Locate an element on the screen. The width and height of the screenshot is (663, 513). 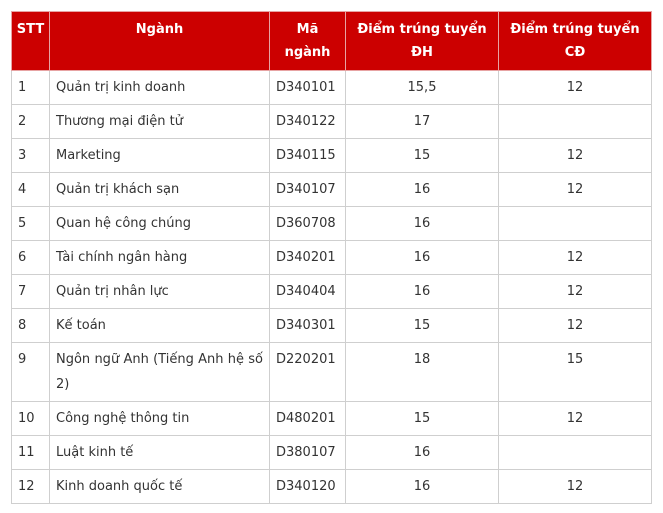
table-row: 10 Công nghệ thông tin D480201 15 12 is located at coordinates (331, 418).